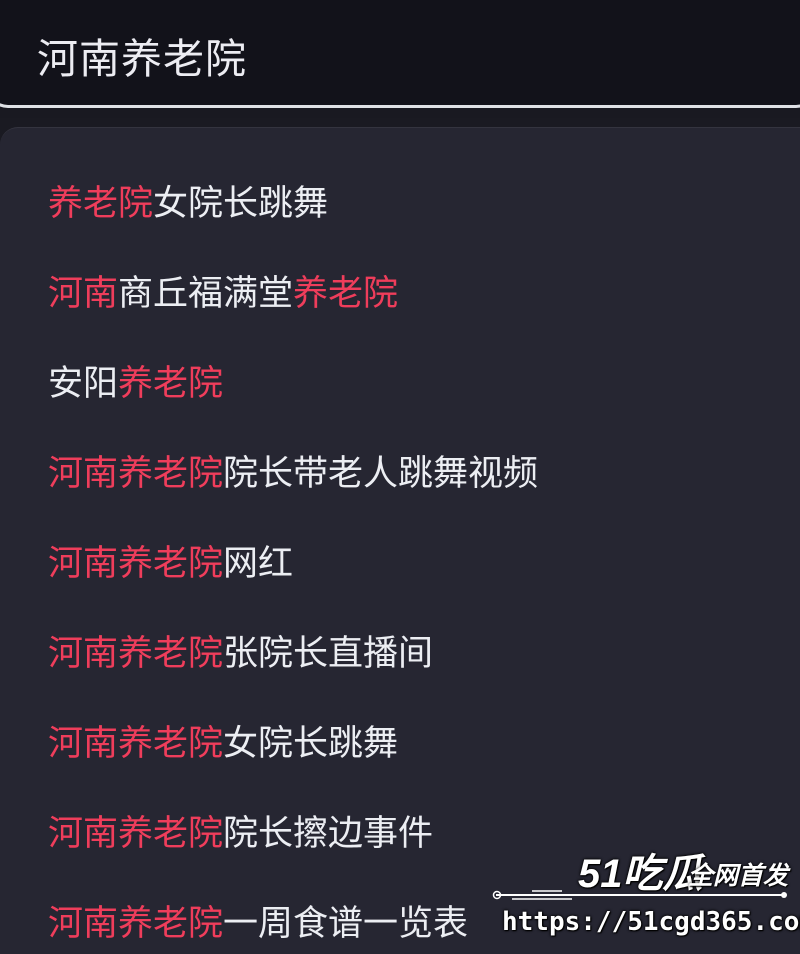 Image resolution: width=800 pixels, height=954 pixels. I want to click on suggestion-item: 安阳养老院, so click(424, 384).